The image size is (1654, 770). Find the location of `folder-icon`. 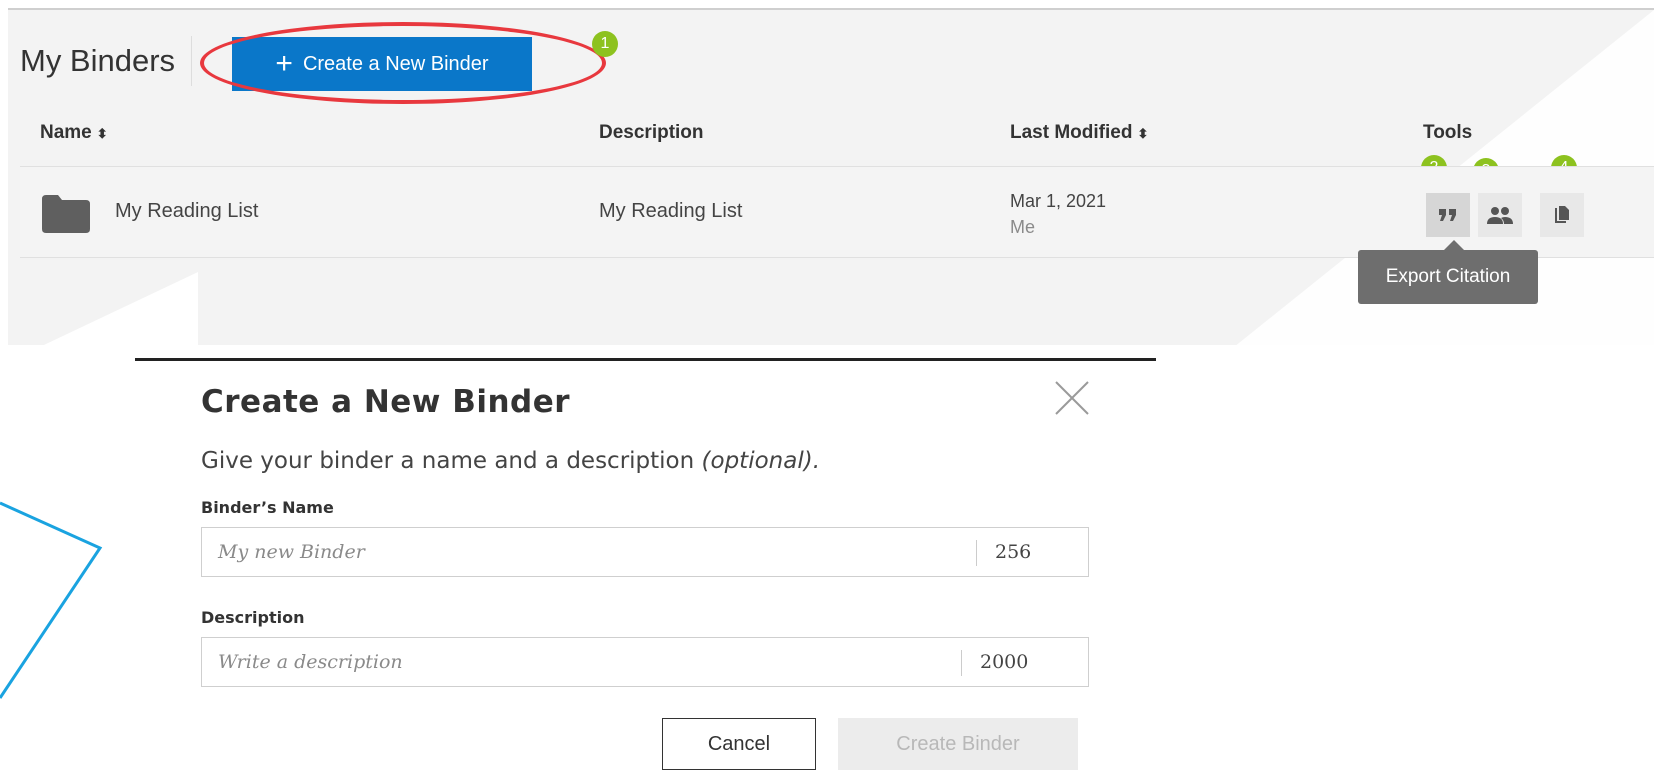

folder-icon is located at coordinates (66, 214).